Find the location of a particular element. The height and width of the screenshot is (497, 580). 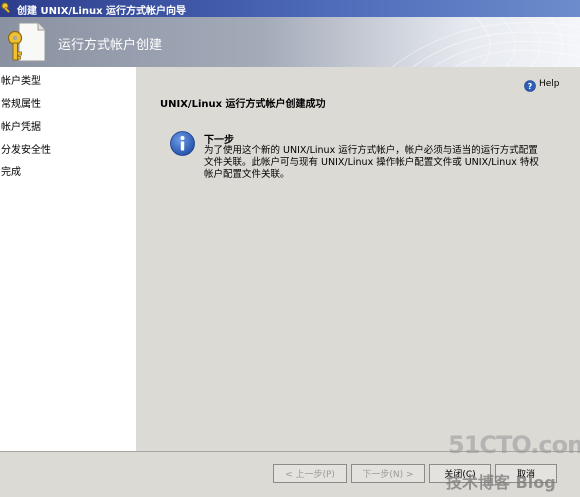

success-heading: UNIX/Linux 运行方式帐户创建成功 is located at coordinates (243, 104).